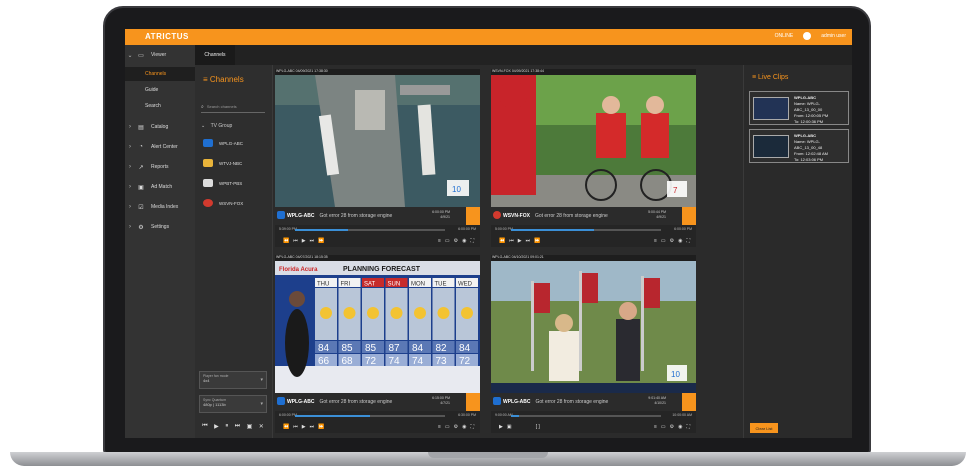 Image resolution: width=976 pixels, height=474 pixels. Describe the element at coordinates (250, 426) in the screenshot. I see `save-icon: ▣` at that location.